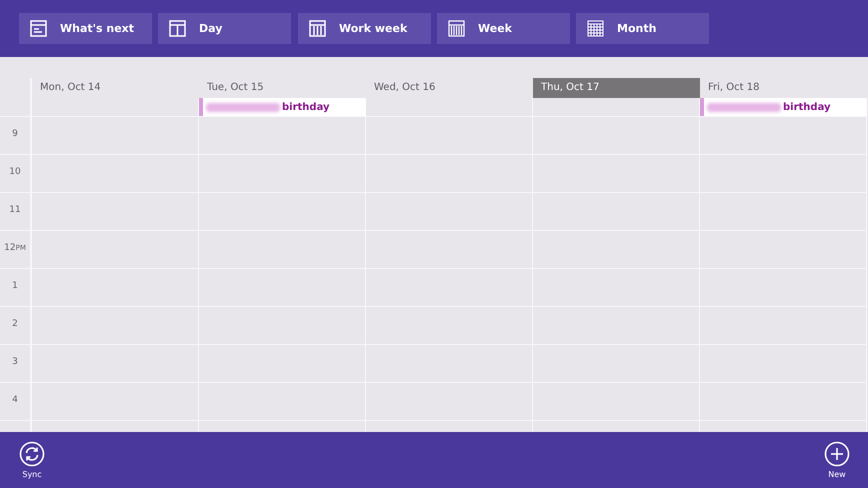 The width and height of the screenshot is (868, 488). I want to click on day-header: Thu, Oct 17, so click(616, 88).